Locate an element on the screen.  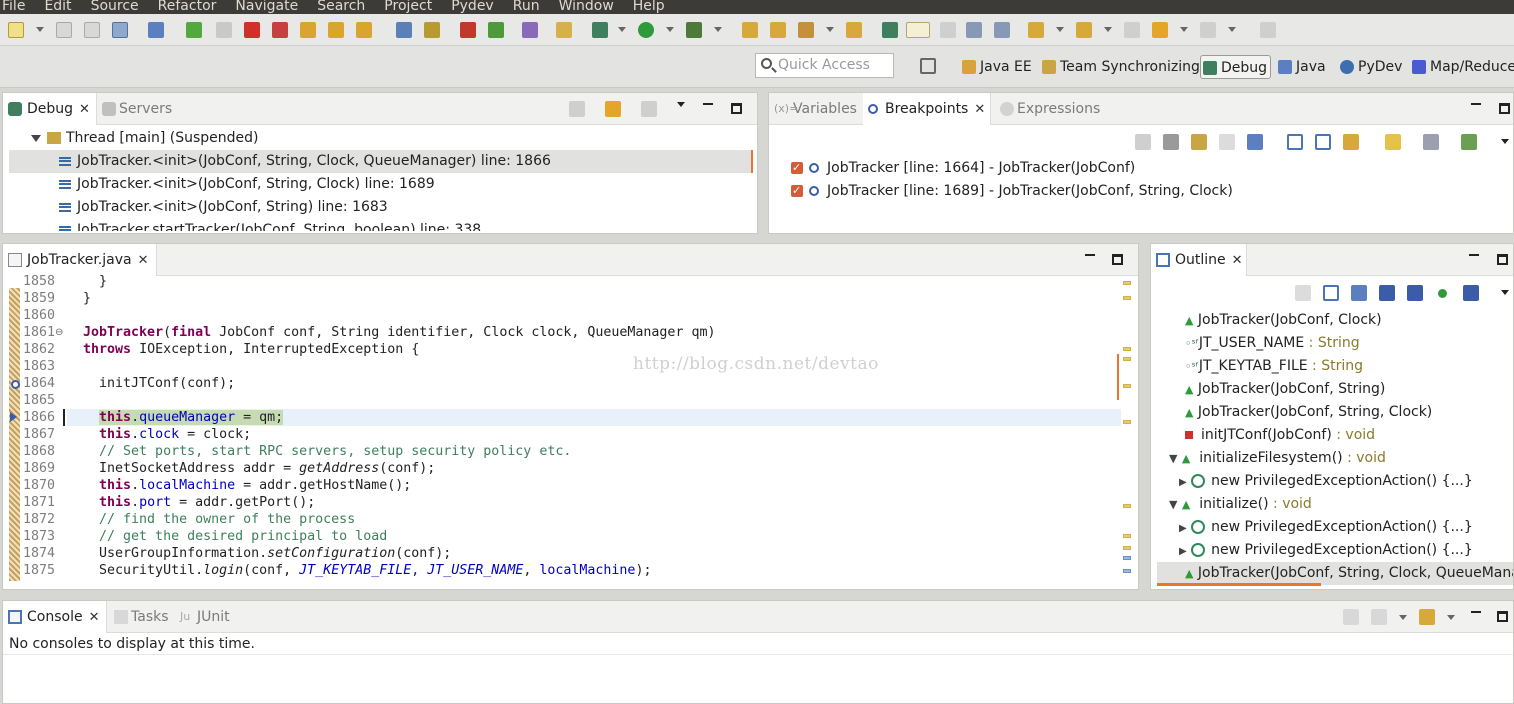
debug-icon is located at coordinates (600, 30).